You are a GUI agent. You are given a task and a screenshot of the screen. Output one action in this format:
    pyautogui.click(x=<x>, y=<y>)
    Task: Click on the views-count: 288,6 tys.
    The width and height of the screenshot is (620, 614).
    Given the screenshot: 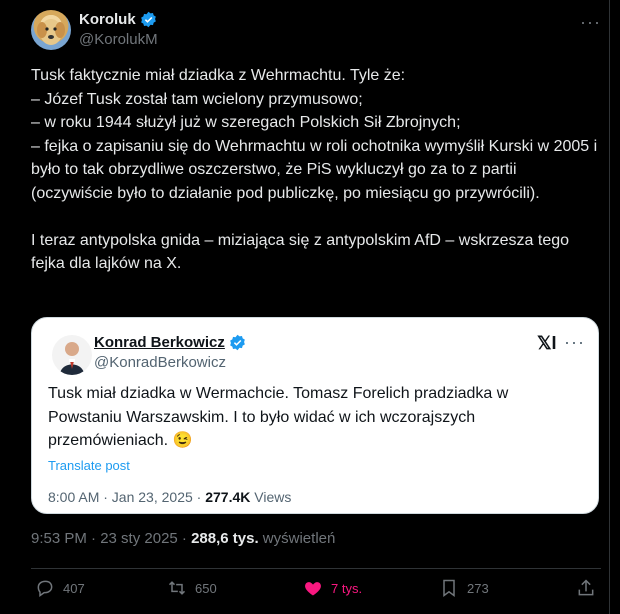 What is the action you would take?
    pyautogui.click(x=225, y=538)
    